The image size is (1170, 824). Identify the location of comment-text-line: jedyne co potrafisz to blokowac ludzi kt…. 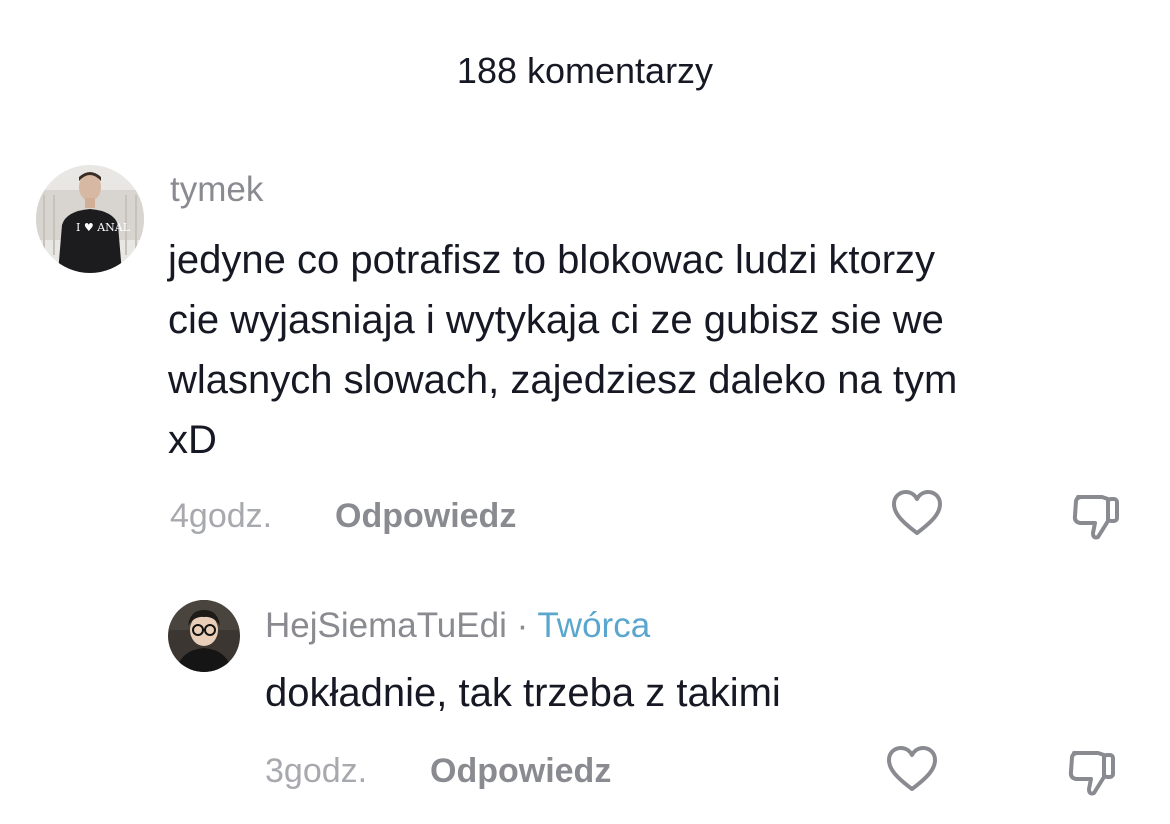
(552, 260).